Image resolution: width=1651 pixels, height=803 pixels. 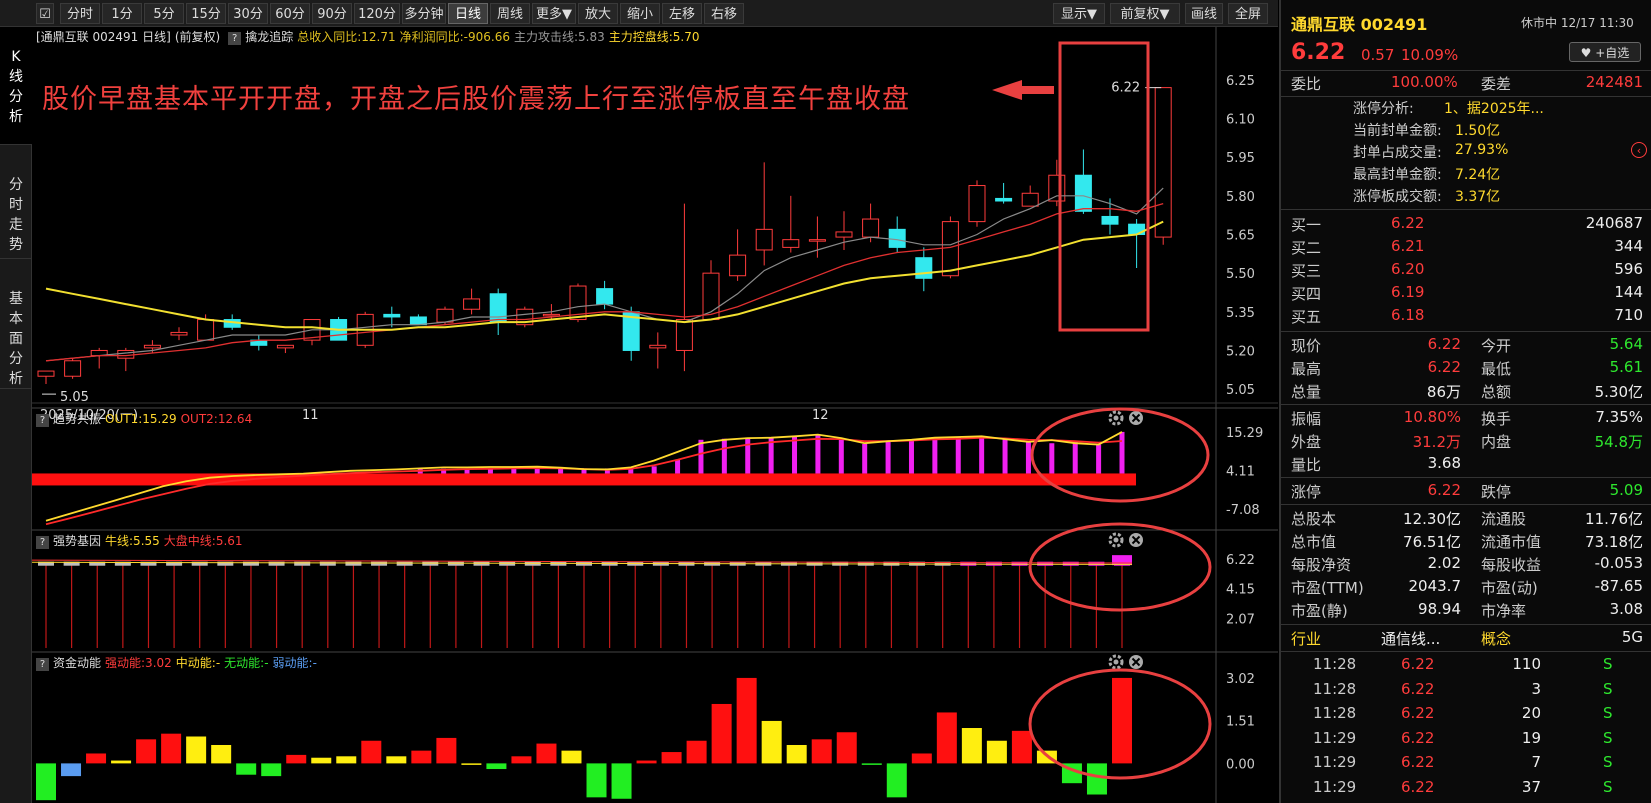 What do you see at coordinates (1496, 492) in the screenshot?
I see `stat3-label-b-0: 跌停` at bounding box center [1496, 492].